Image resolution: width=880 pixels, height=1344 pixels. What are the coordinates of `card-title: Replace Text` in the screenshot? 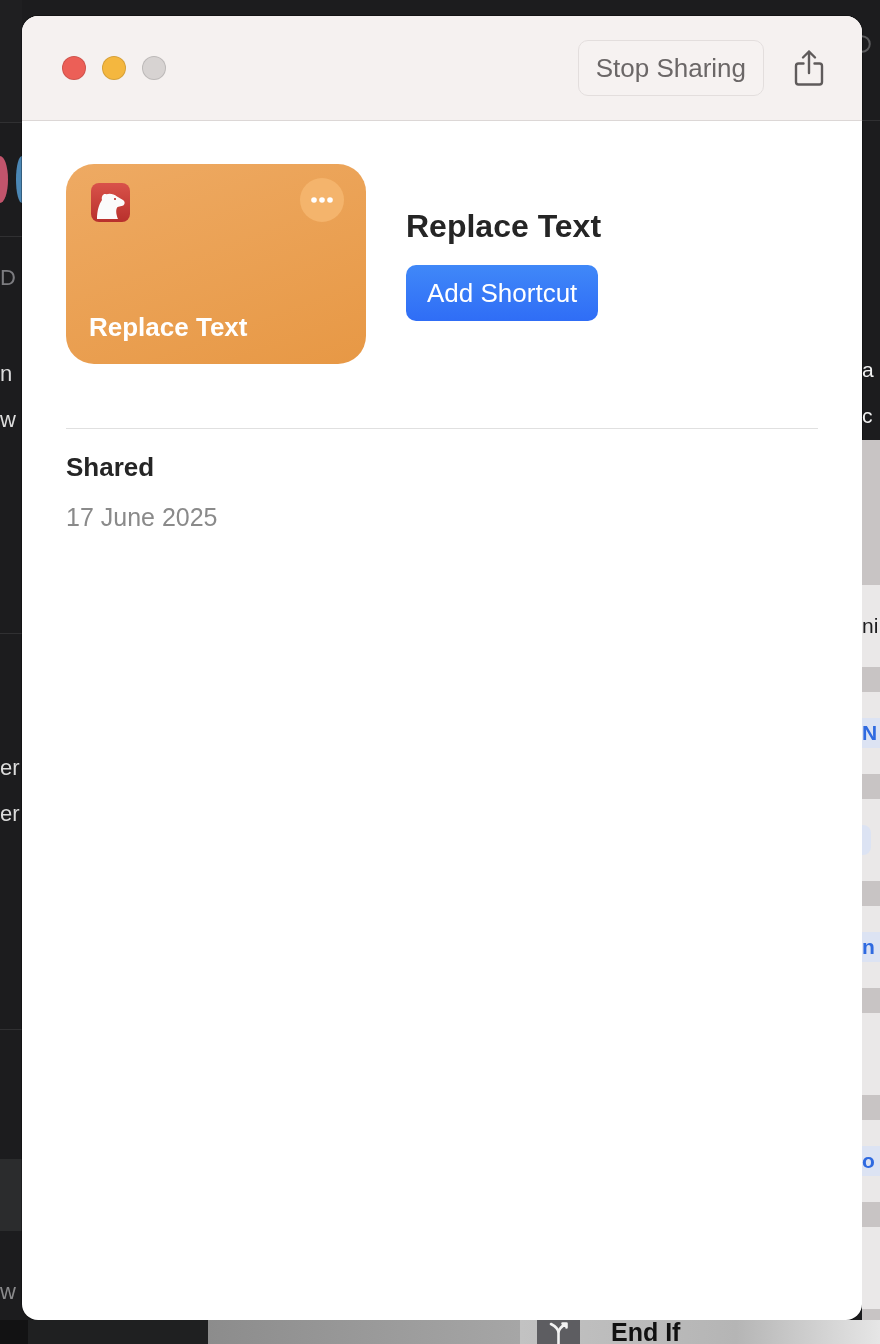 It's located at (168, 327).